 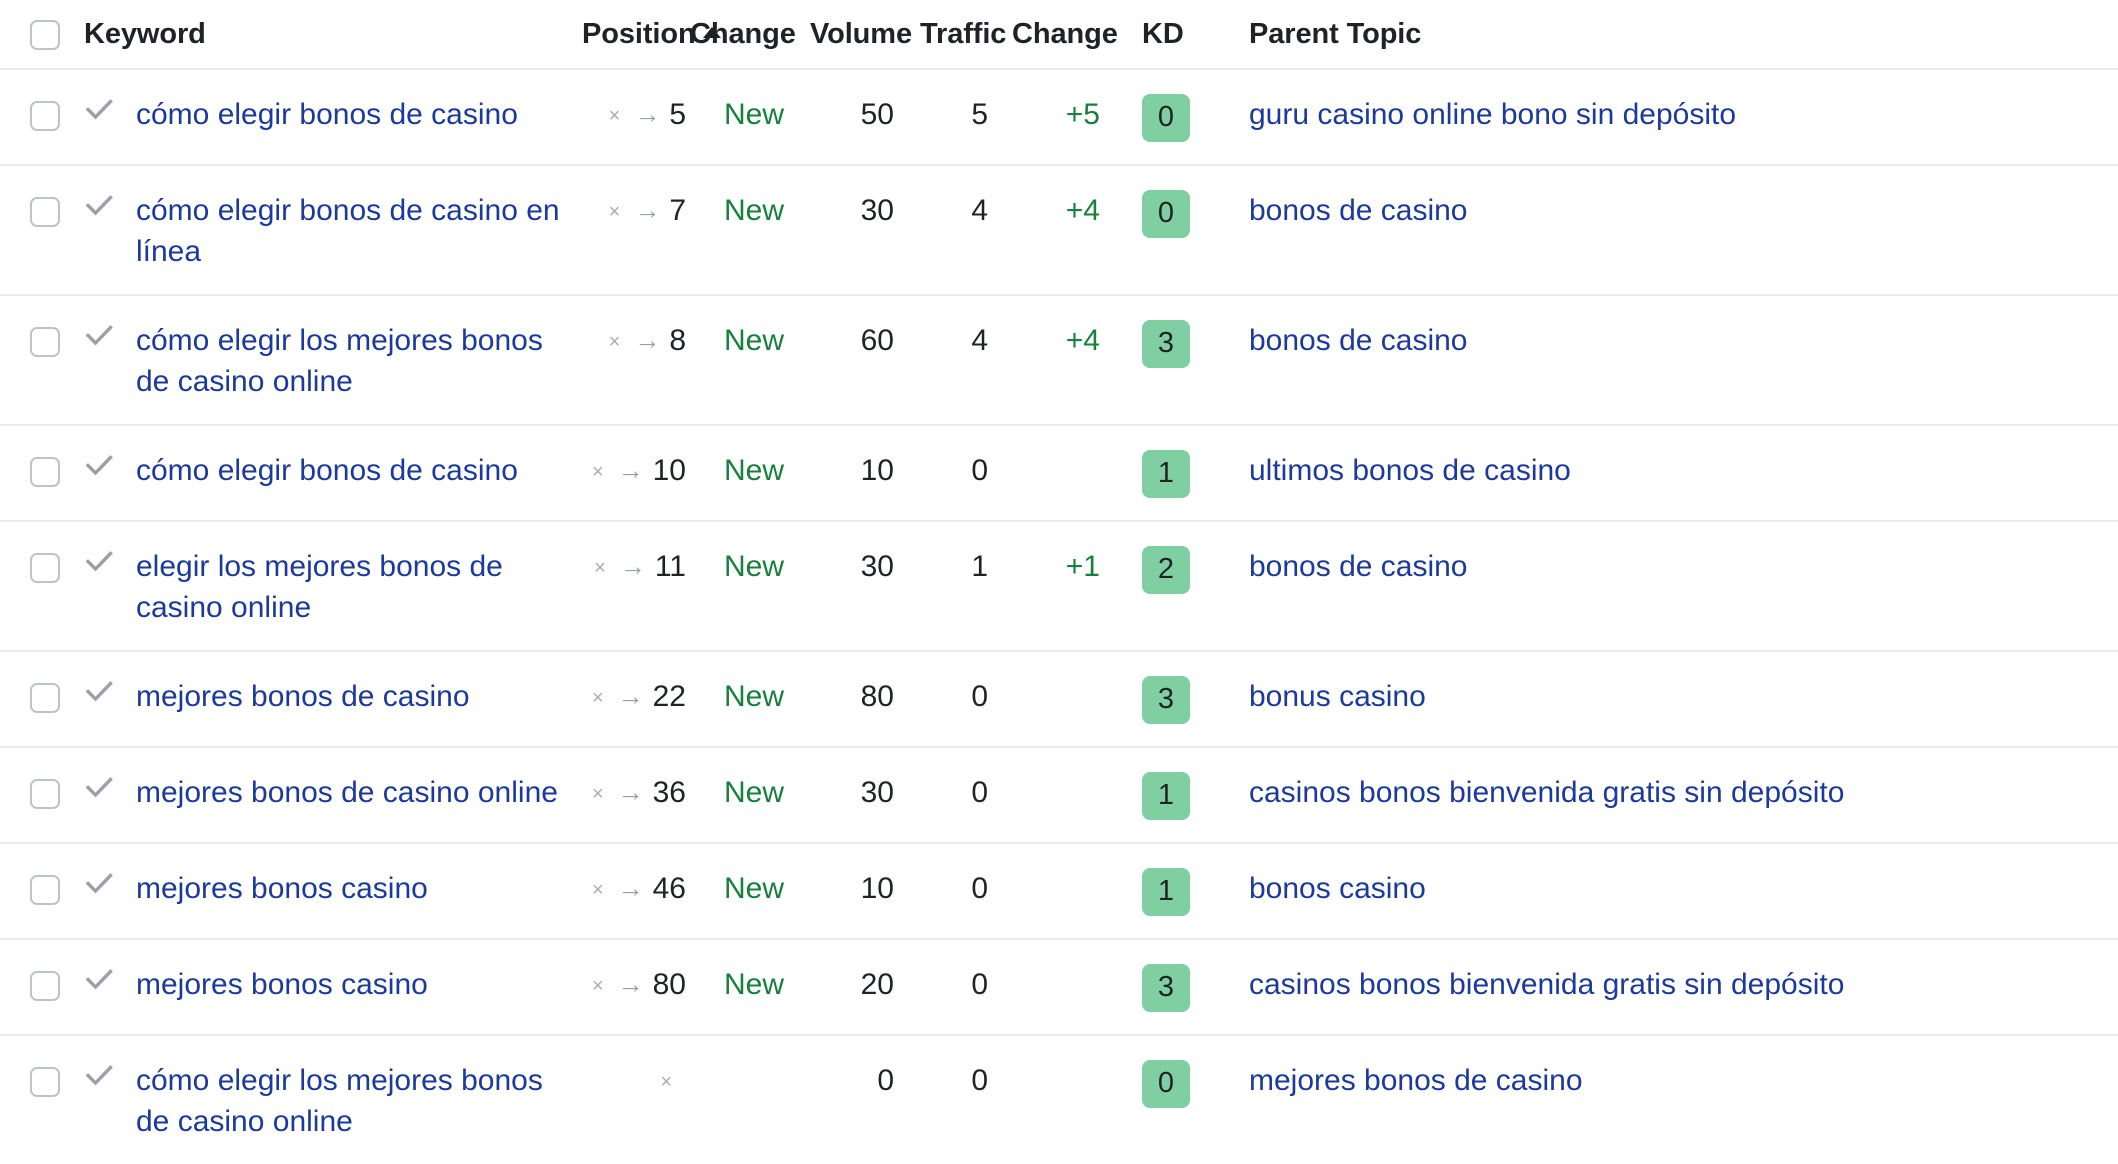 I want to click on column-header-kd-label: KD, so click(x=1163, y=33).